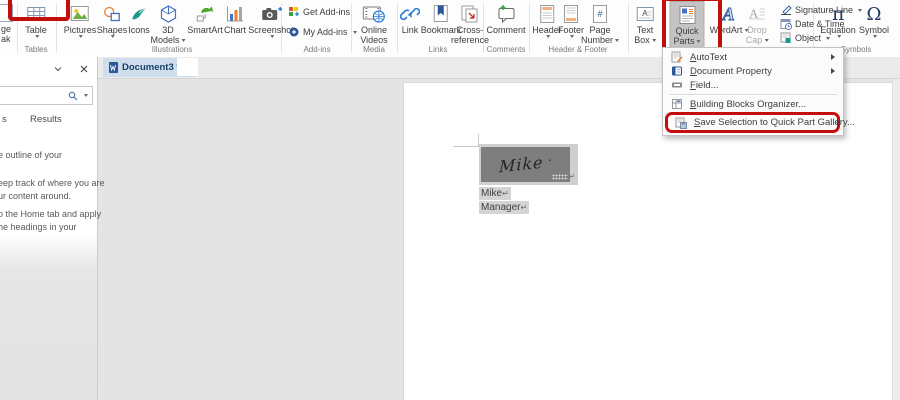 The image size is (900, 400). I want to click on icons-button: Icons, so click(139, 19).